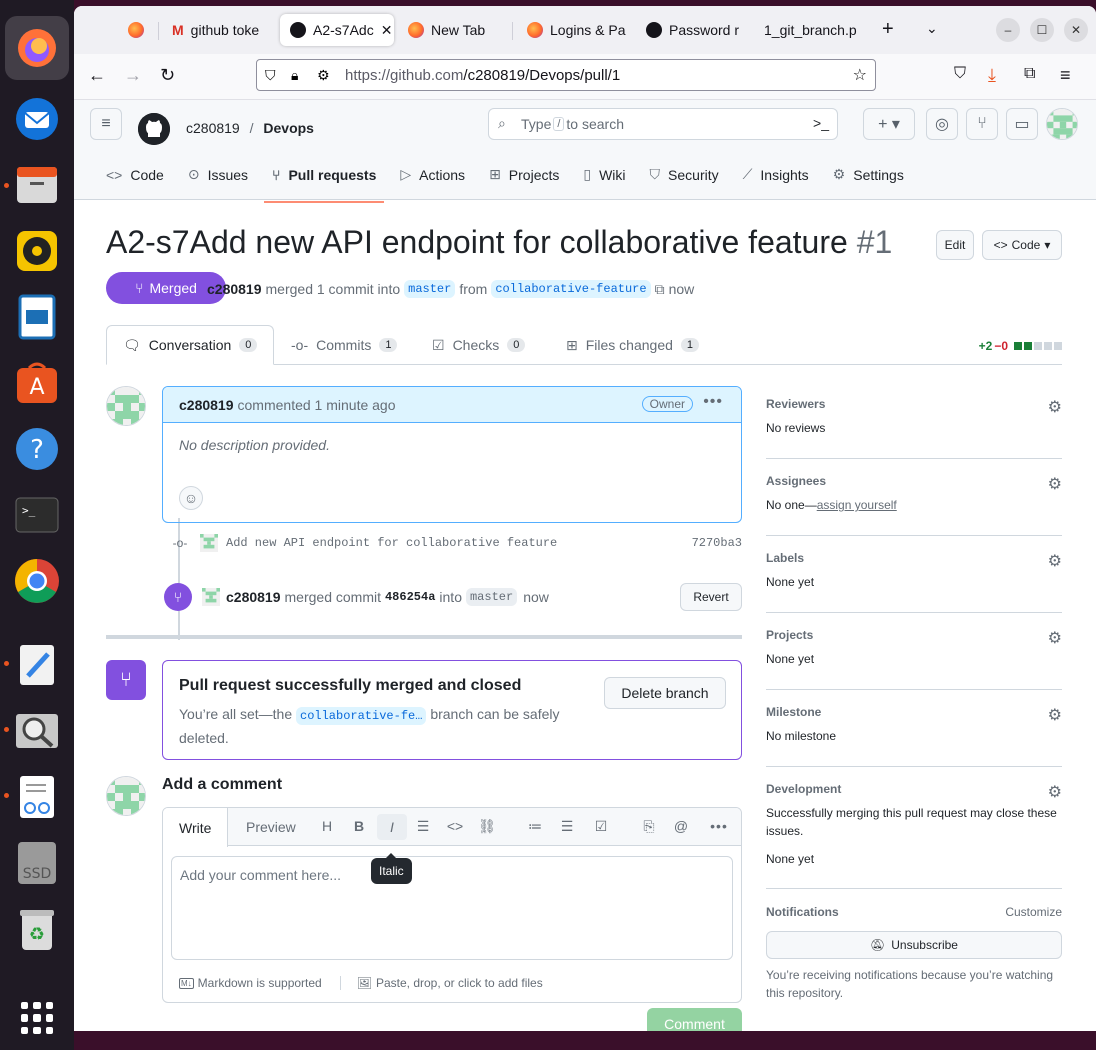  What do you see at coordinates (684, 174) in the screenshot?
I see `nav-security: ⛉ Security` at bounding box center [684, 174].